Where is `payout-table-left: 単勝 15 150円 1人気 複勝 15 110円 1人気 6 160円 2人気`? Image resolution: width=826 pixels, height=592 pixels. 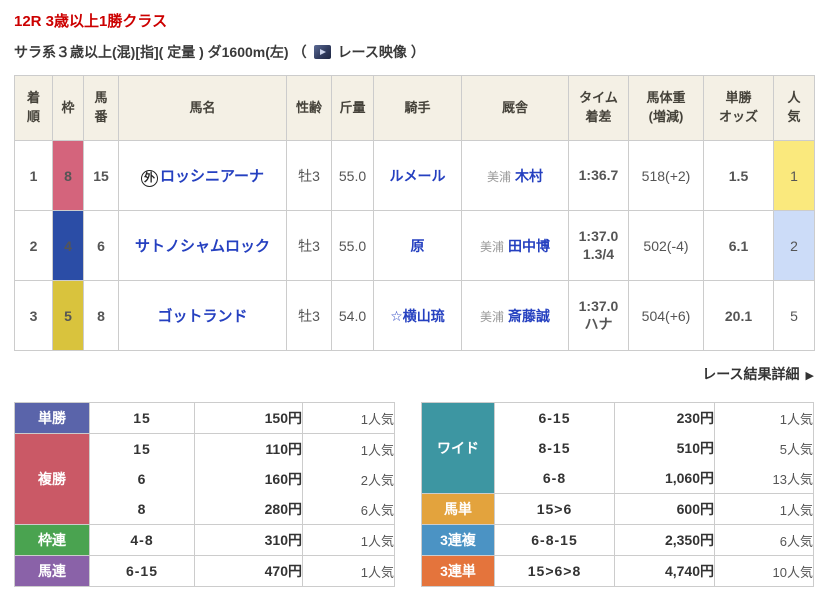 payout-table-left: 単勝 15 150円 1人気 複勝 15 110円 1人気 6 160円 2人気 is located at coordinates (204, 494).